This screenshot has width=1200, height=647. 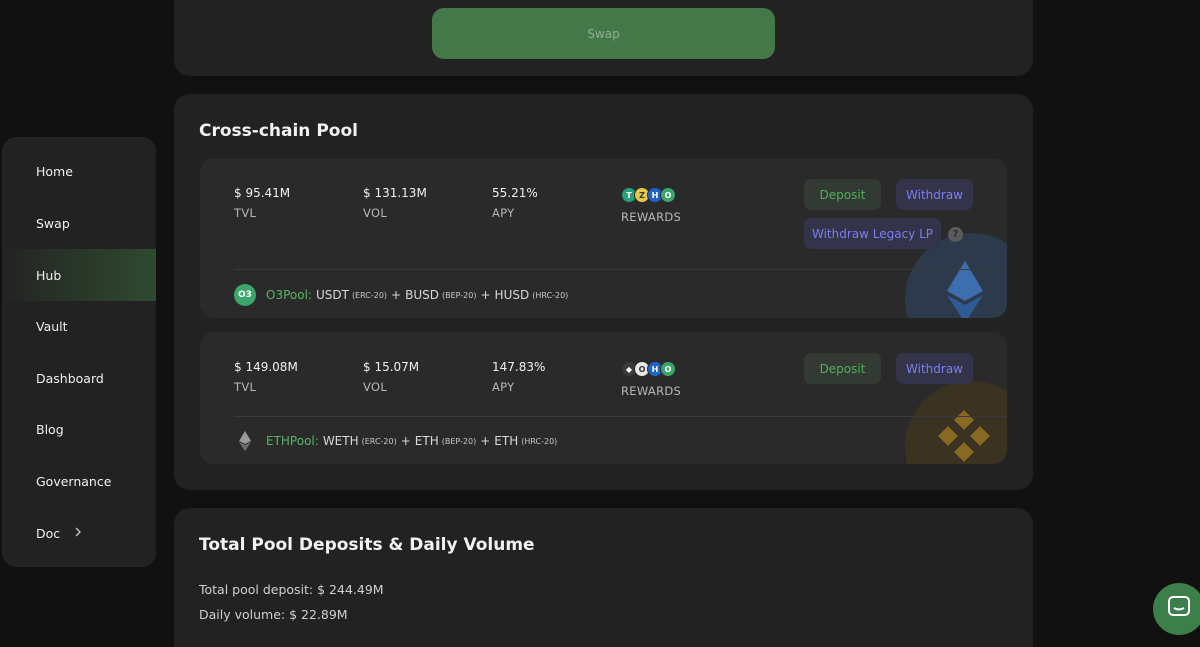 I want to click on sidebar-item-hub: Hub, so click(x=79, y=275).